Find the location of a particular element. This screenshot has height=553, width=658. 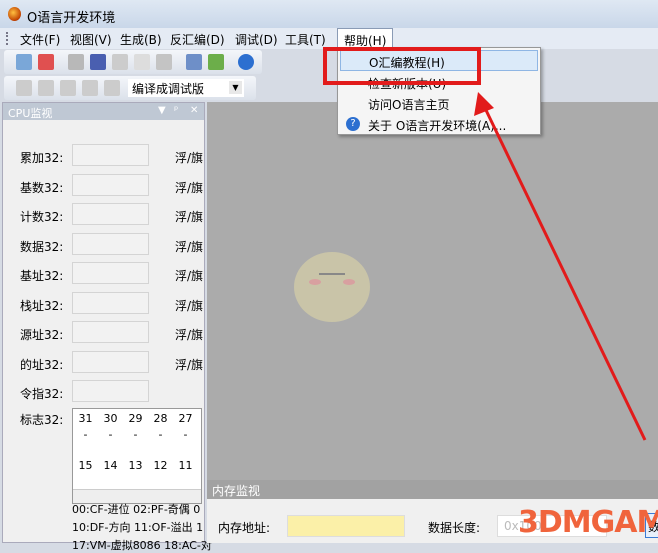

flag-bit-number: 29 is located at coordinates (135, 418).